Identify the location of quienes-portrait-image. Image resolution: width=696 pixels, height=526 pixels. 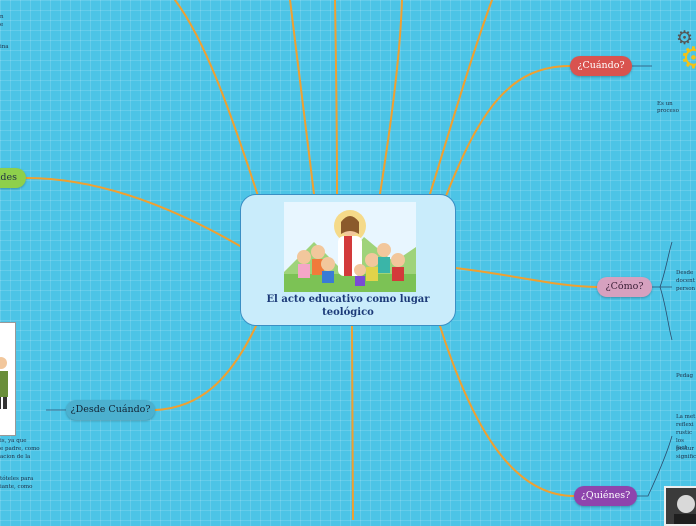
(680, 506).